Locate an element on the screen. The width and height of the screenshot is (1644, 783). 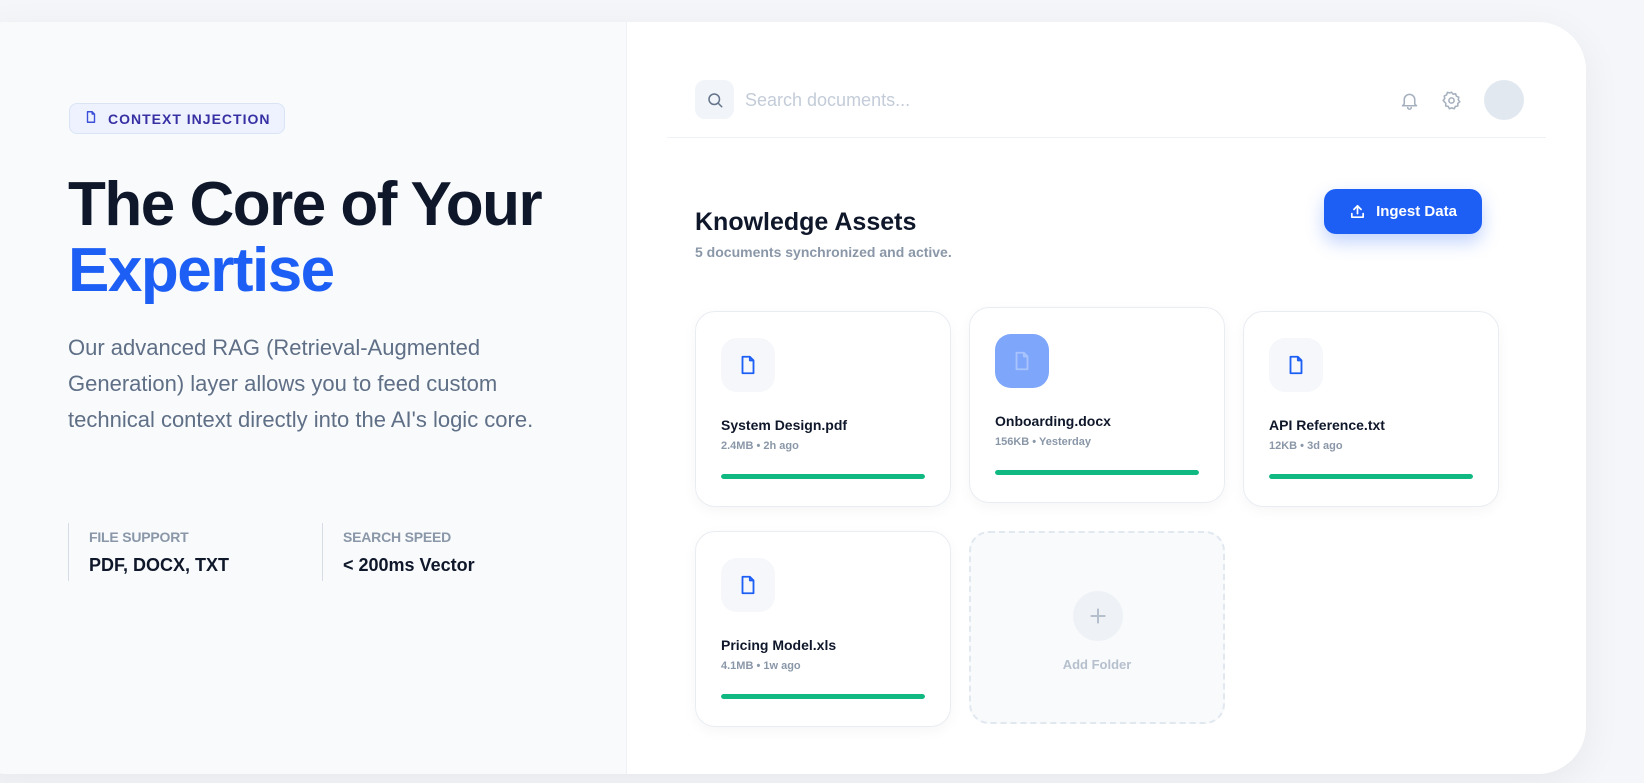
document-name: API Reference.txt is located at coordinates (1327, 425).